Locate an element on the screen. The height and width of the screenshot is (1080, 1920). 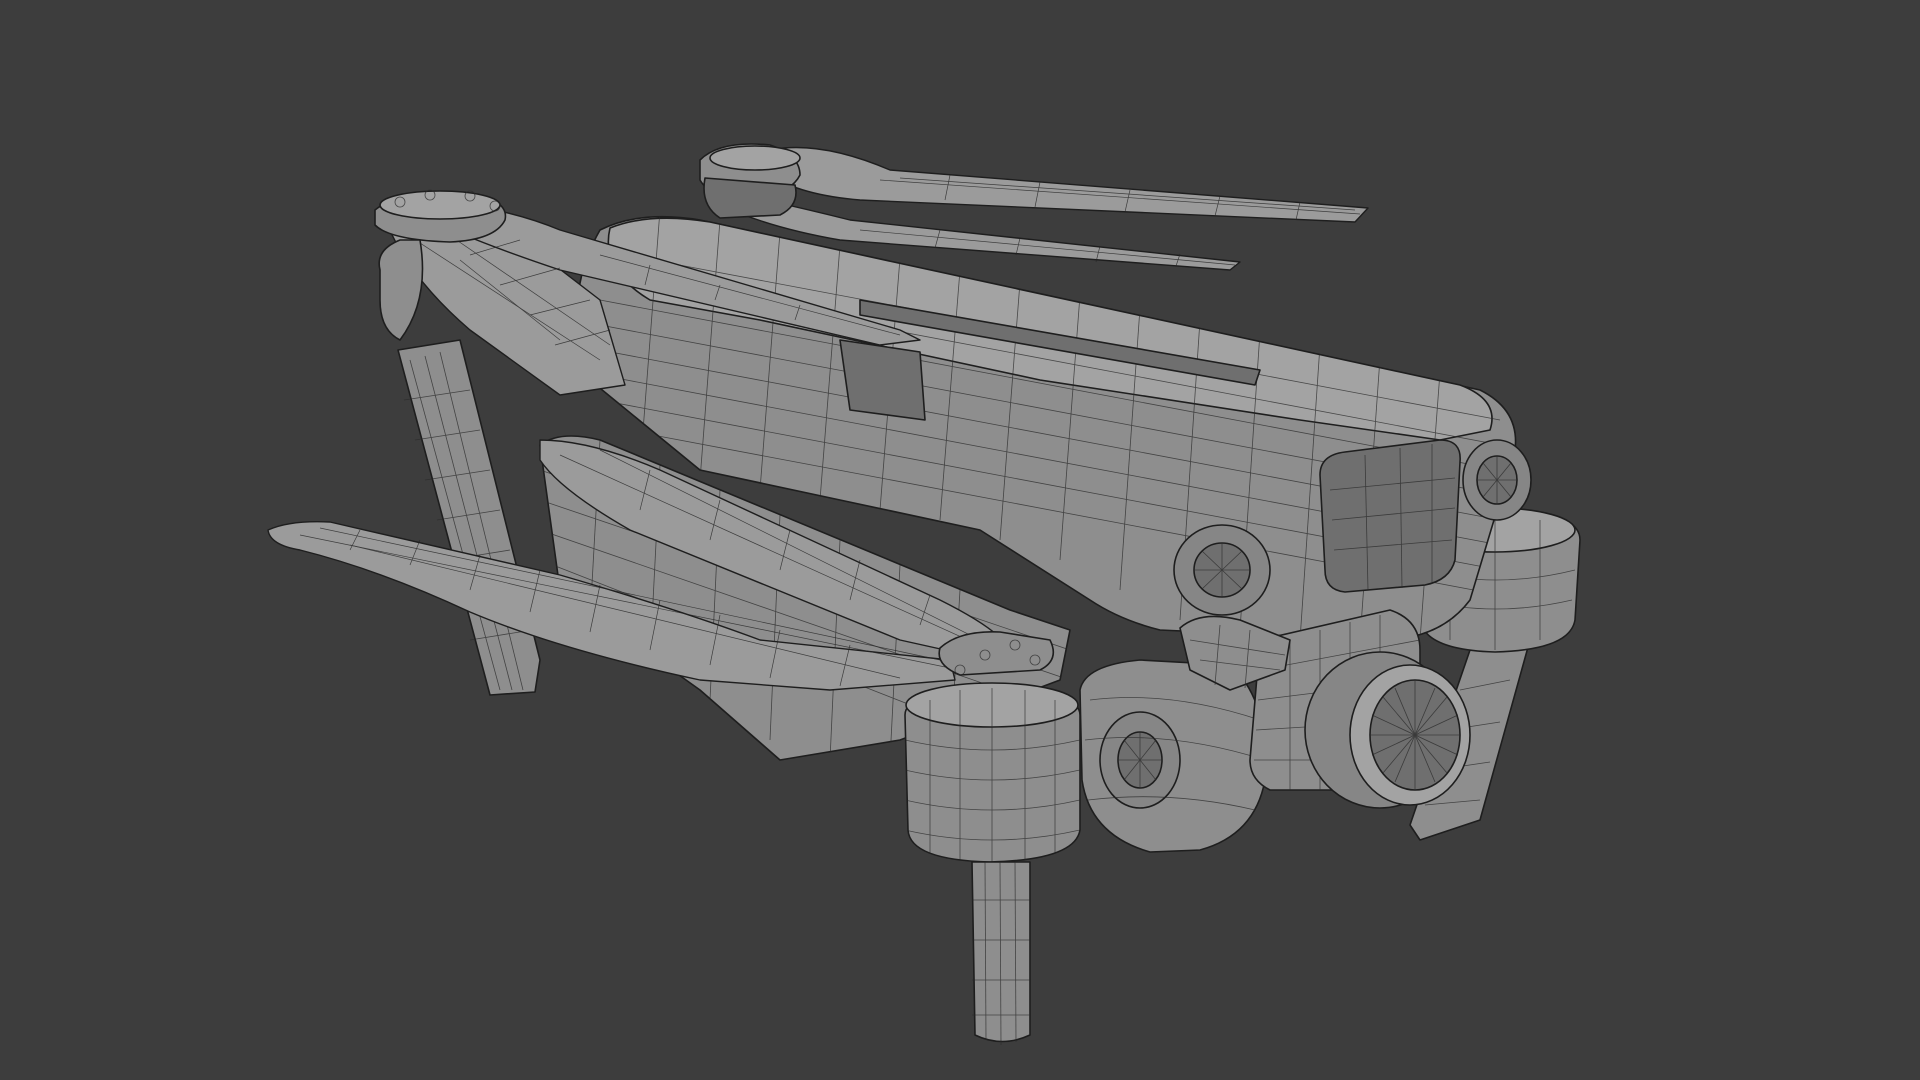
leg-rear-left is located at coordinates (469, 517).